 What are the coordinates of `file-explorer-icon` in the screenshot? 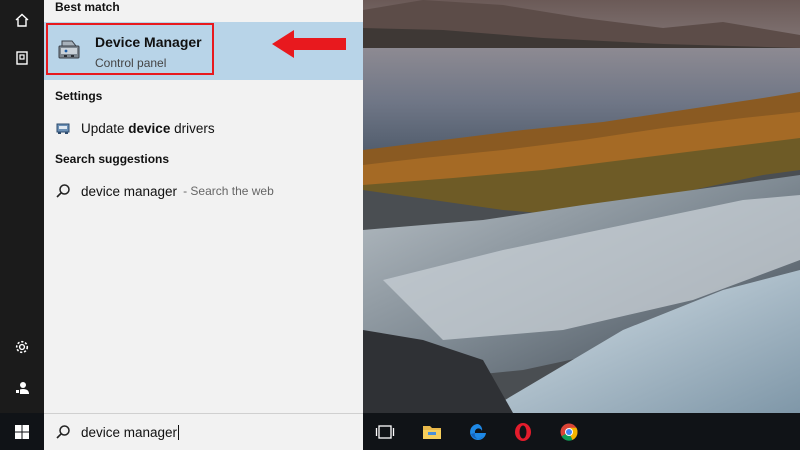 It's located at (432, 432).